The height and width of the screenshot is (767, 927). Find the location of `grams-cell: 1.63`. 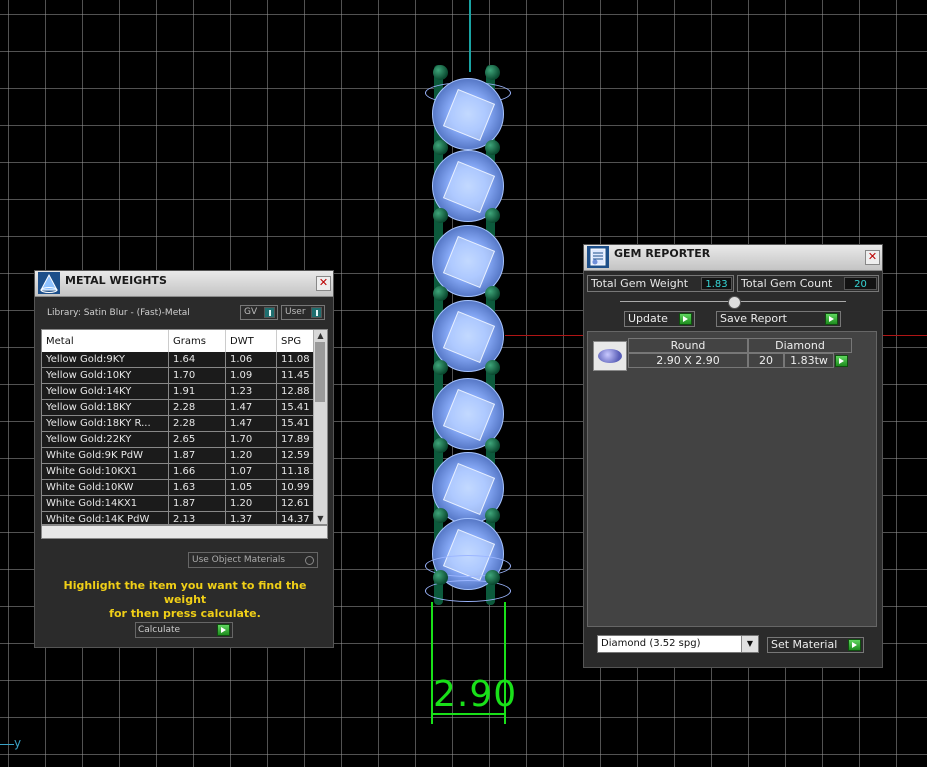

grams-cell: 1.63 is located at coordinates (197, 487).